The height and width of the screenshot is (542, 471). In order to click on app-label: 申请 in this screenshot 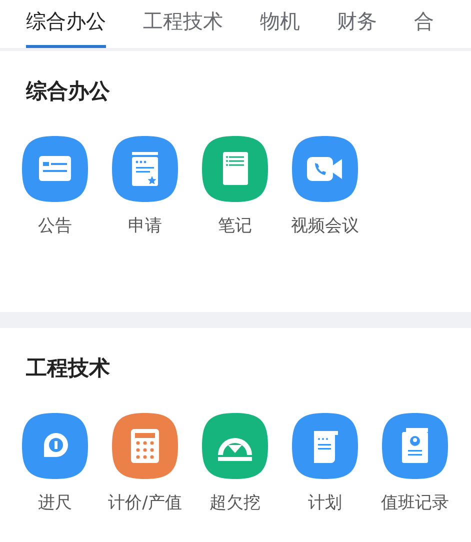, I will do `click(145, 226)`.